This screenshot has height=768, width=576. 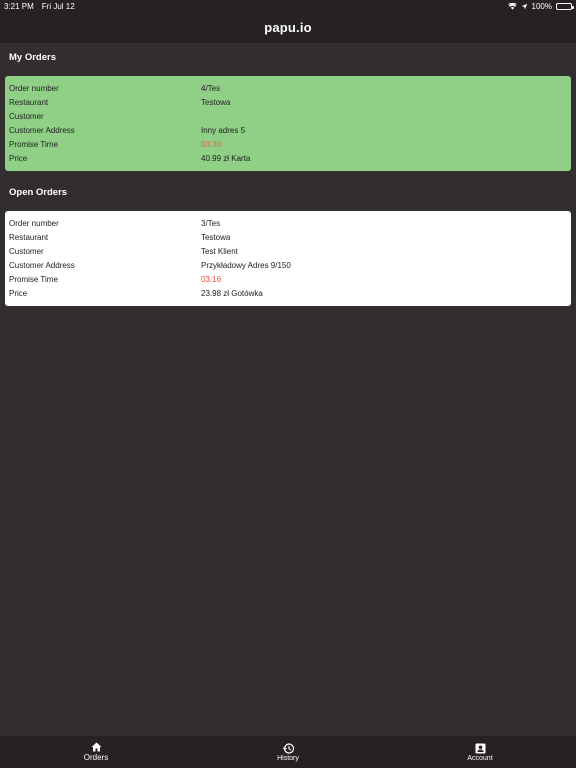 I want to click on battery-percent: 100%, so click(x=541, y=6).